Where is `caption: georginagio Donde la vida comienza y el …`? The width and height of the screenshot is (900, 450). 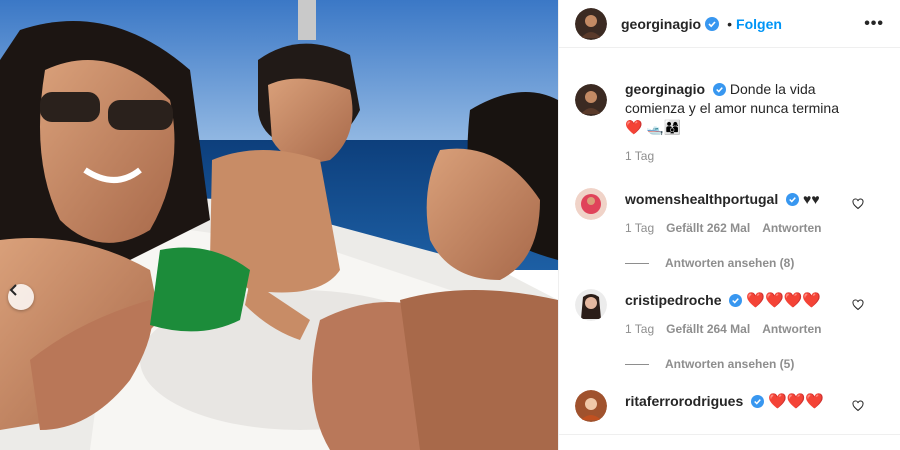 caption: georginagio Donde la vida comienza y el … is located at coordinates (729, 123).